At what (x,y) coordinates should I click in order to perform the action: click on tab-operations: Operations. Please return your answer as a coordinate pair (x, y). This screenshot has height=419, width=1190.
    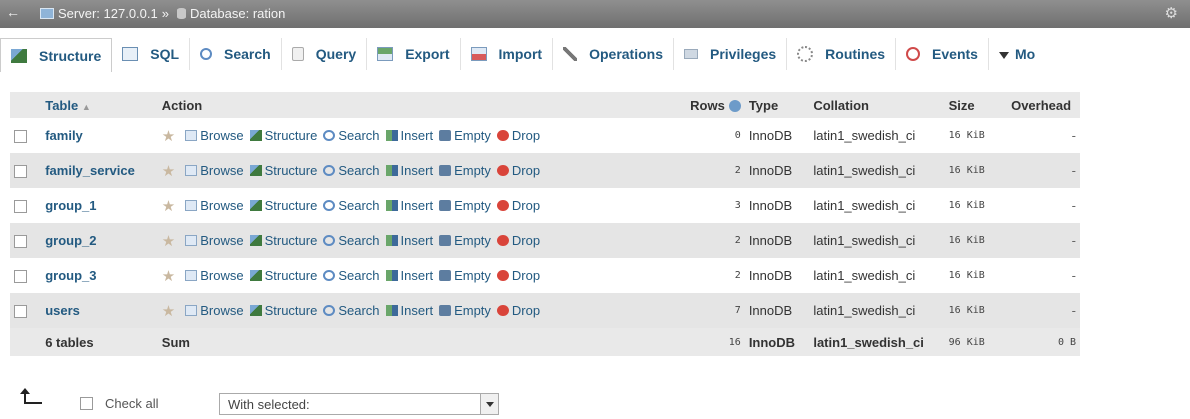
    Looking at the image, I should click on (613, 54).